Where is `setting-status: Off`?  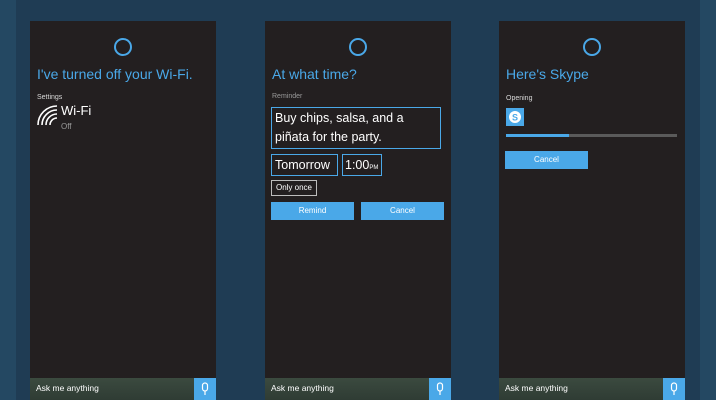 setting-status: Off is located at coordinates (66, 126).